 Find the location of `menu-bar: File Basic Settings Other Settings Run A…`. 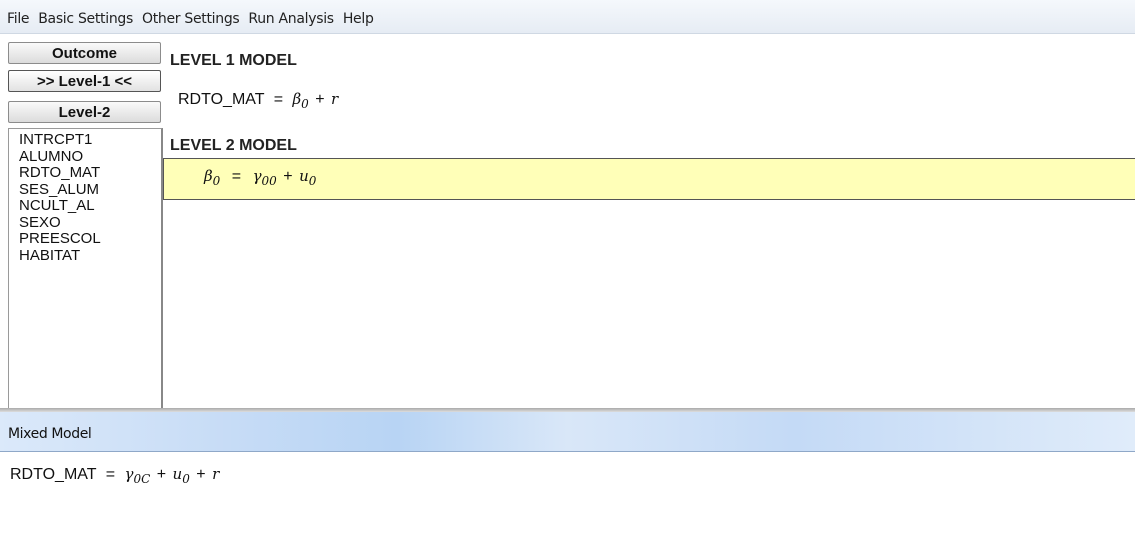

menu-bar: File Basic Settings Other Settings Run A… is located at coordinates (567, 17).